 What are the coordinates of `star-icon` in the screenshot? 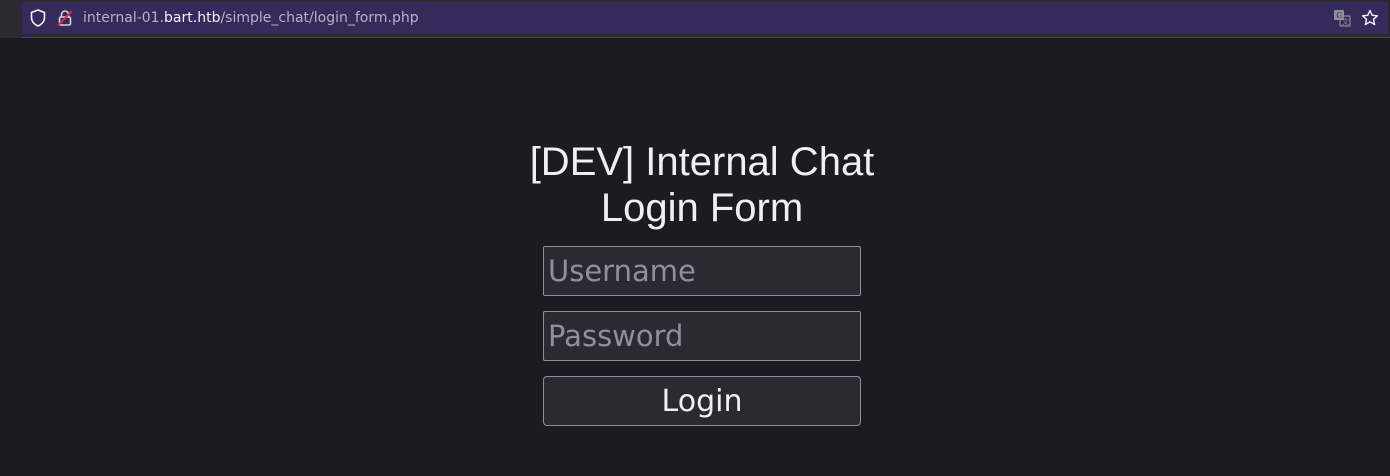 It's located at (1370, 18).